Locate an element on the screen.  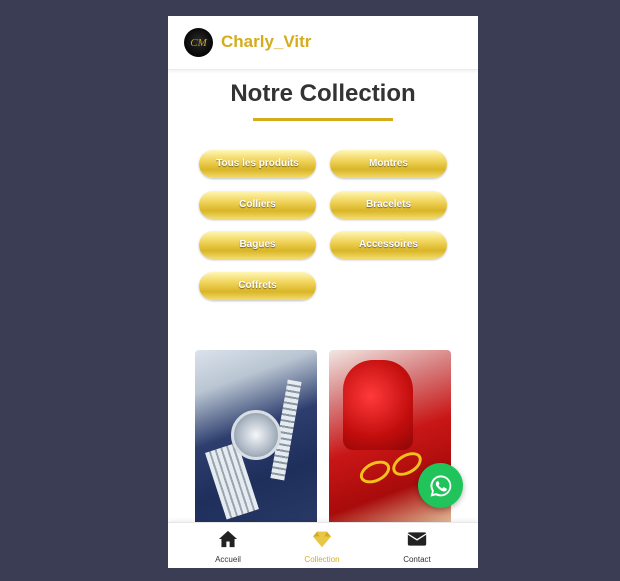
filter-rings: Bagues is located at coordinates (257, 245).